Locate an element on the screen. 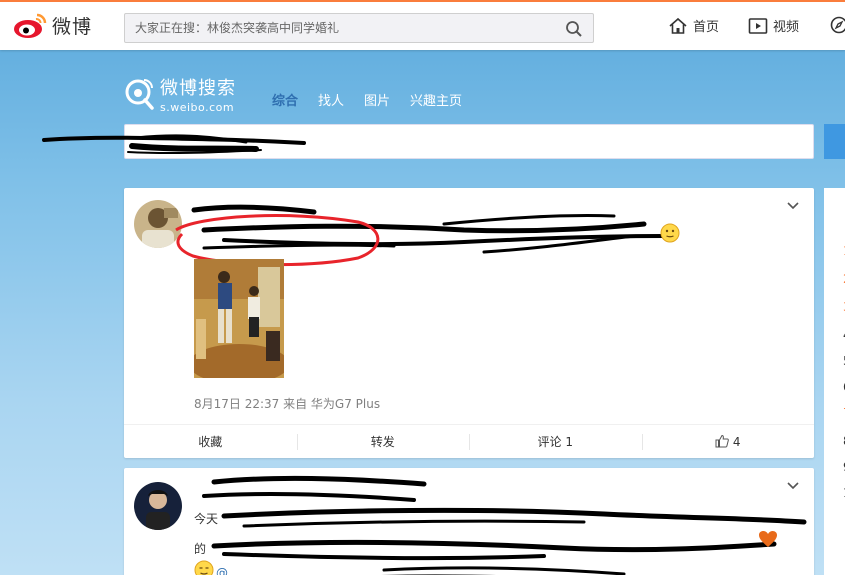 Image resolution: width=845 pixels, height=575 pixels. nav-home: 首页 is located at coordinates (693, 25).